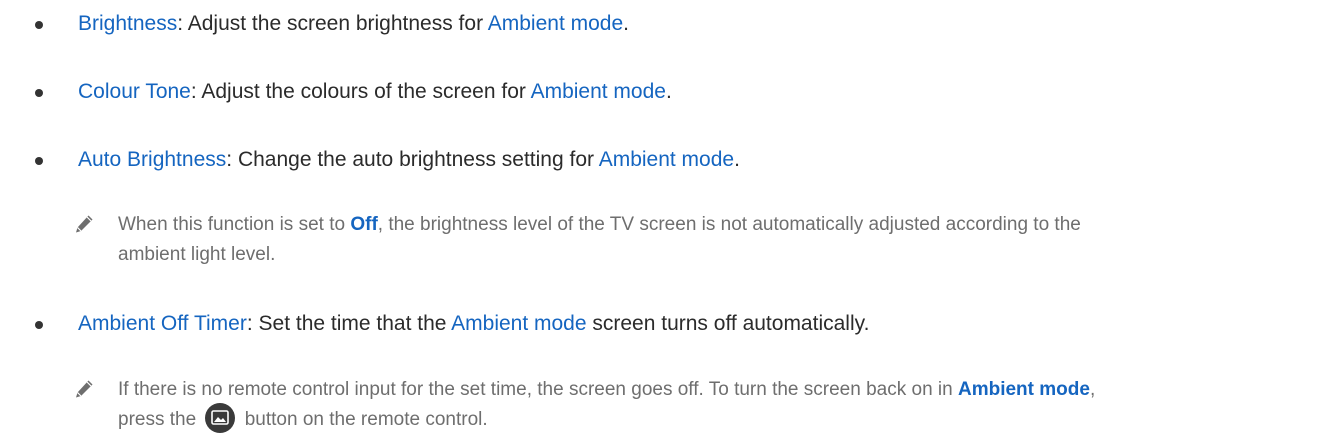 The height and width of the screenshot is (445, 1325). Describe the element at coordinates (128, 23) in the screenshot. I see `term-brightness: Brightness` at that location.